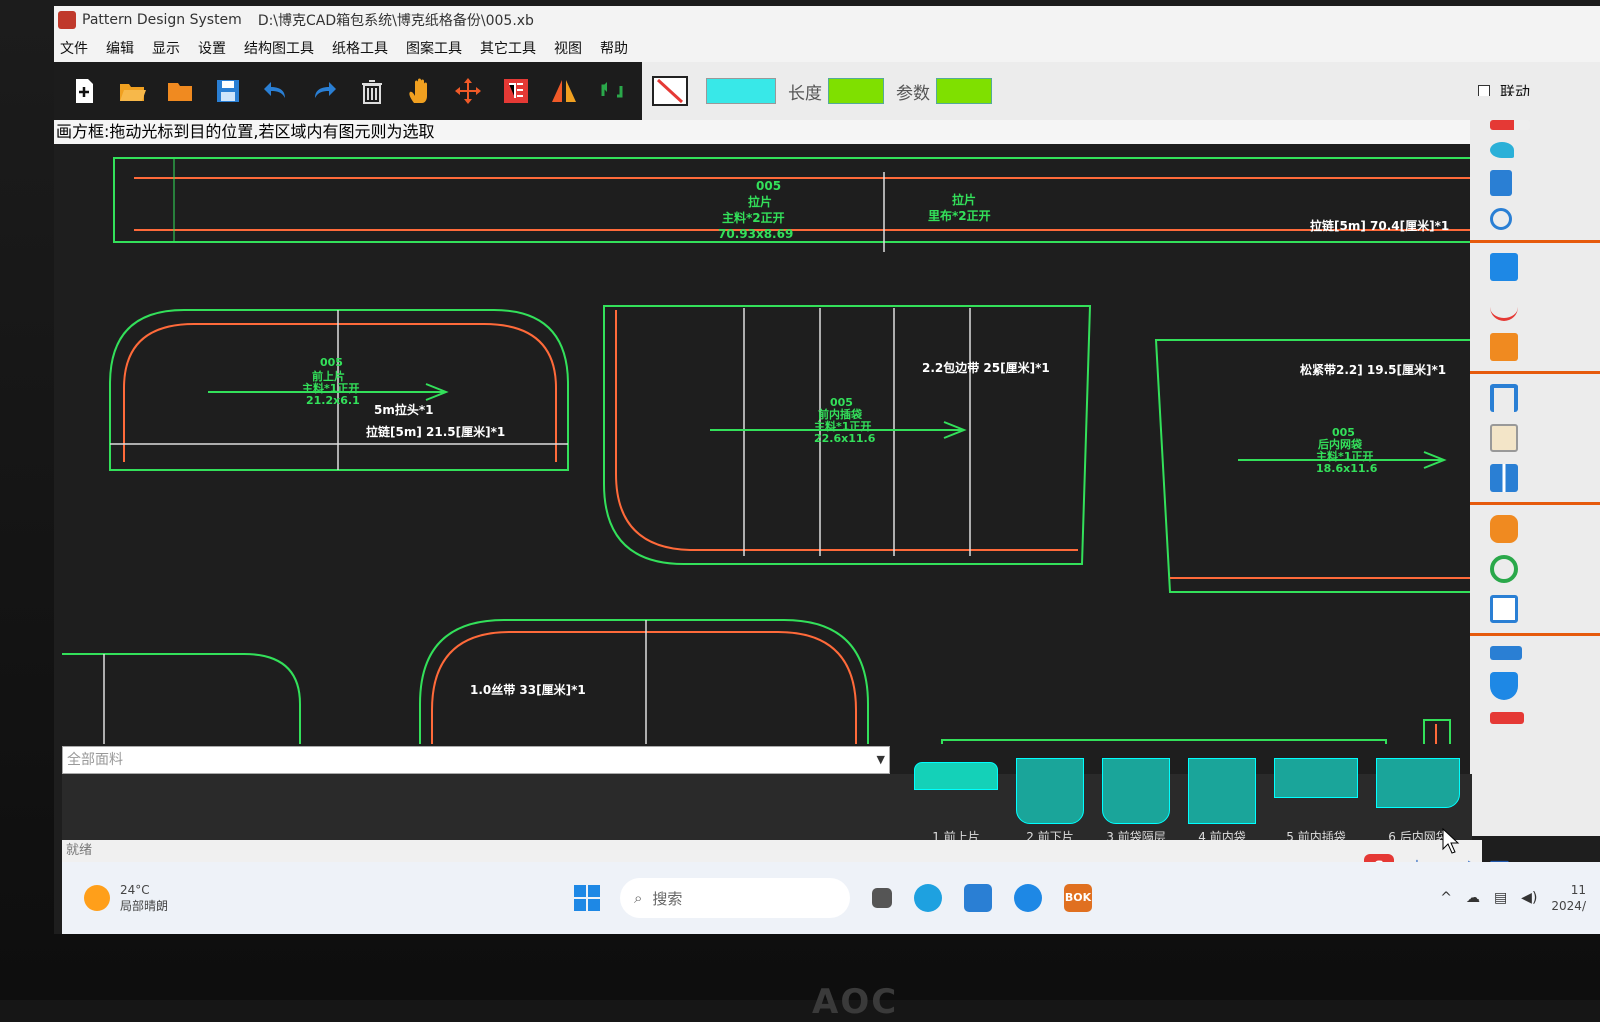 The height and width of the screenshot is (1022, 1600). What do you see at coordinates (1344, 456) in the screenshot?
I see `back-inner-material: 主料*1正开` at bounding box center [1344, 456].